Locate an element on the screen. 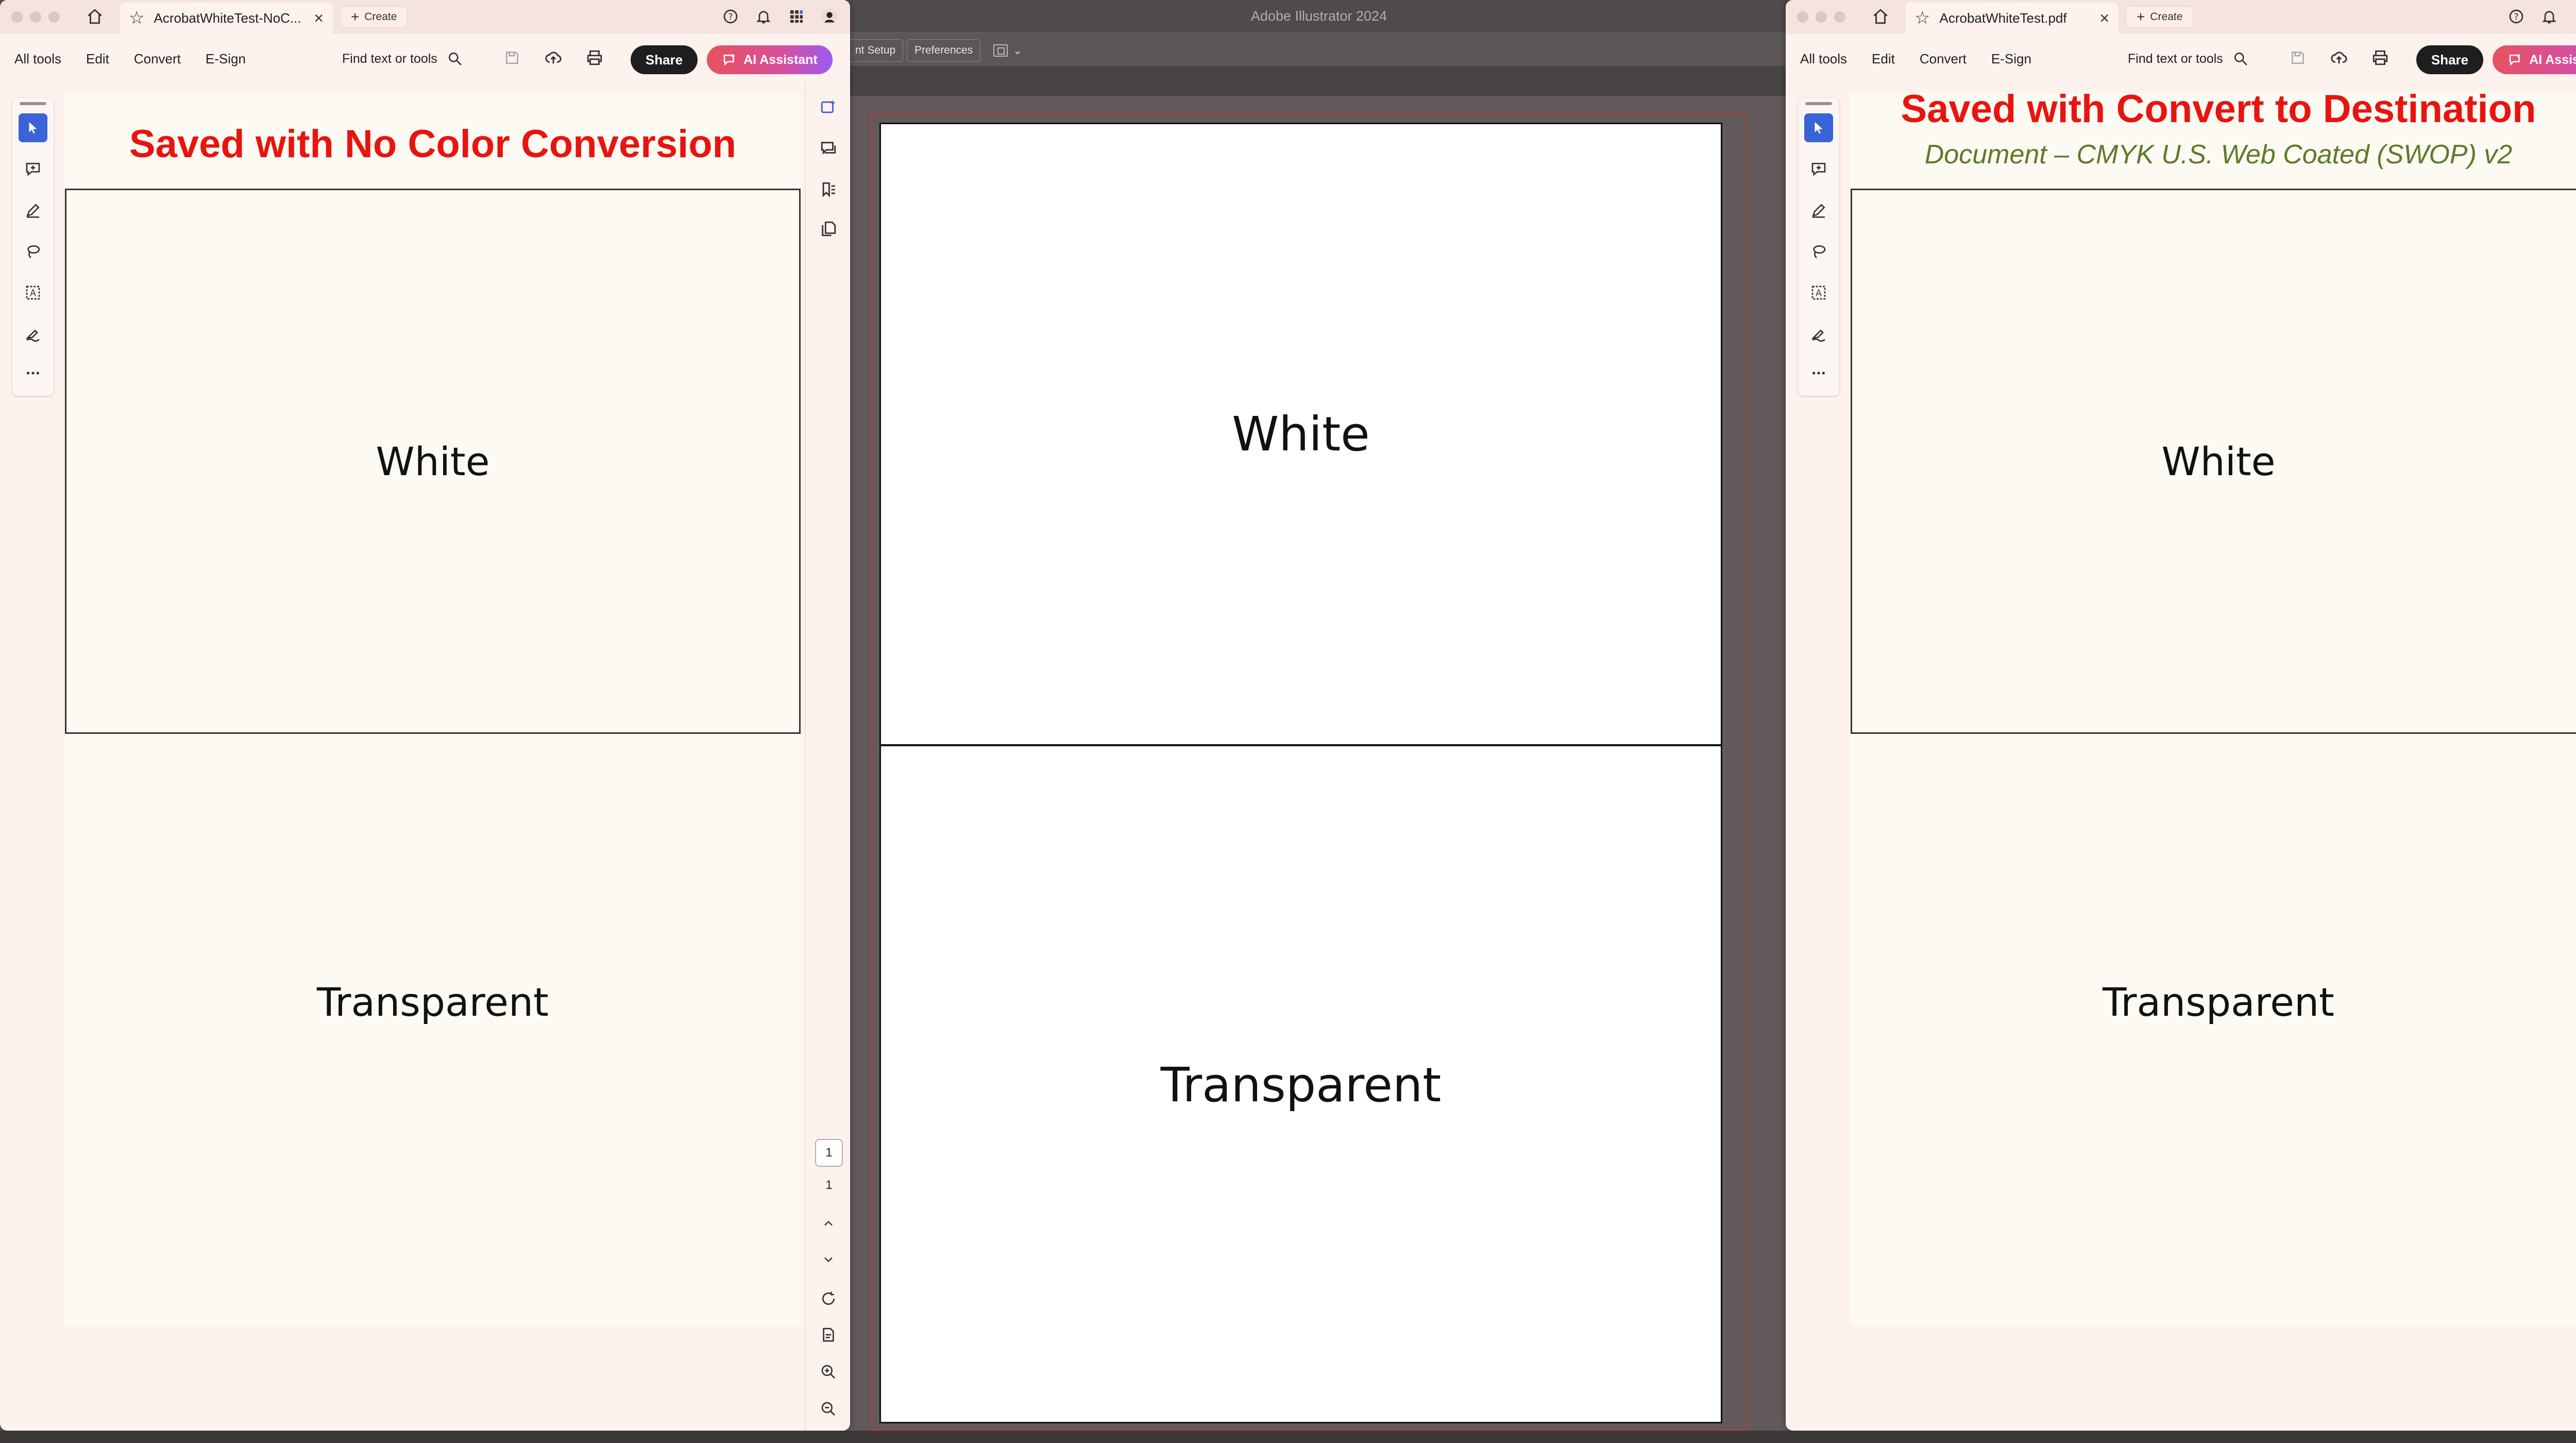 The width and height of the screenshot is (2576, 1443). search-icon is located at coordinates (455, 59).